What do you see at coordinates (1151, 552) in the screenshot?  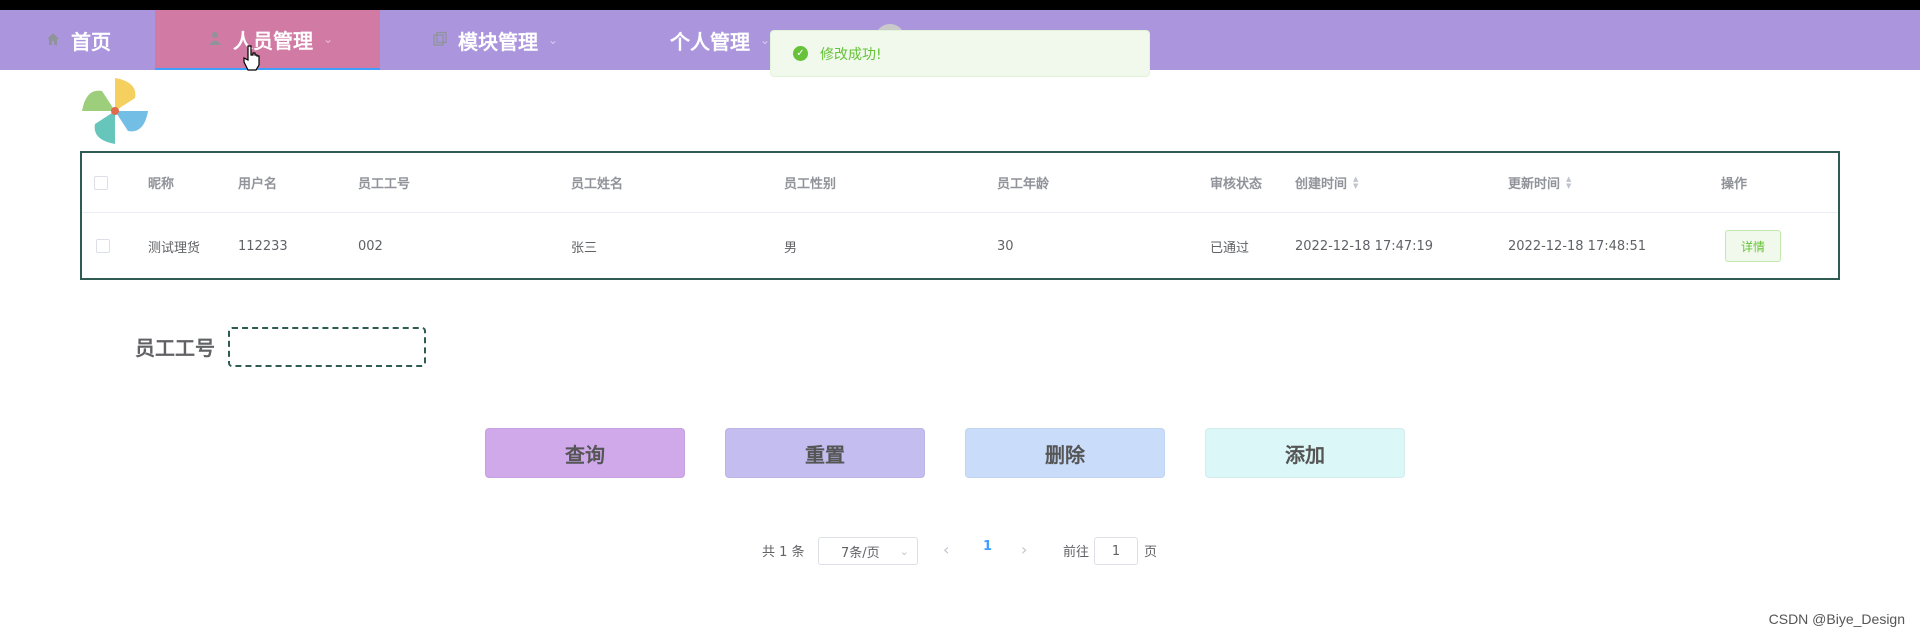 I see `page-suffix: 页` at bounding box center [1151, 552].